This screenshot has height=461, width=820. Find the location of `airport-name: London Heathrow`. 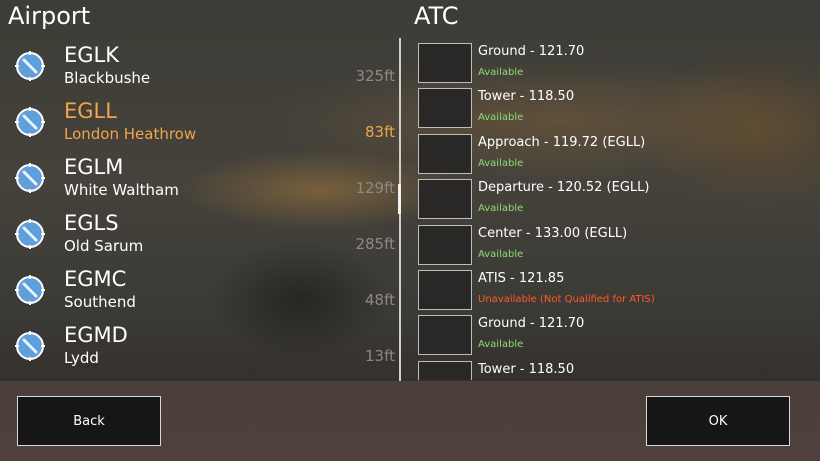

airport-name: London Heathrow is located at coordinates (130, 134).